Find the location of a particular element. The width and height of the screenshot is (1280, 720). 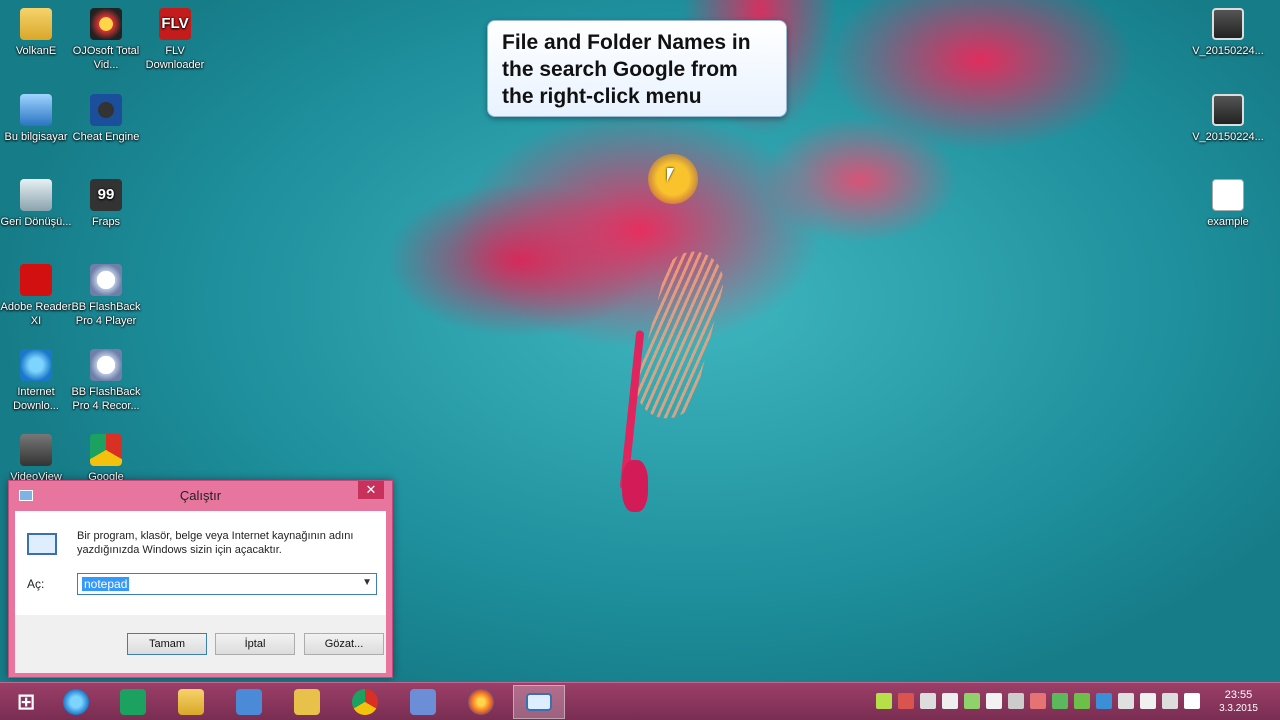

ie-icon is located at coordinates (76, 702).